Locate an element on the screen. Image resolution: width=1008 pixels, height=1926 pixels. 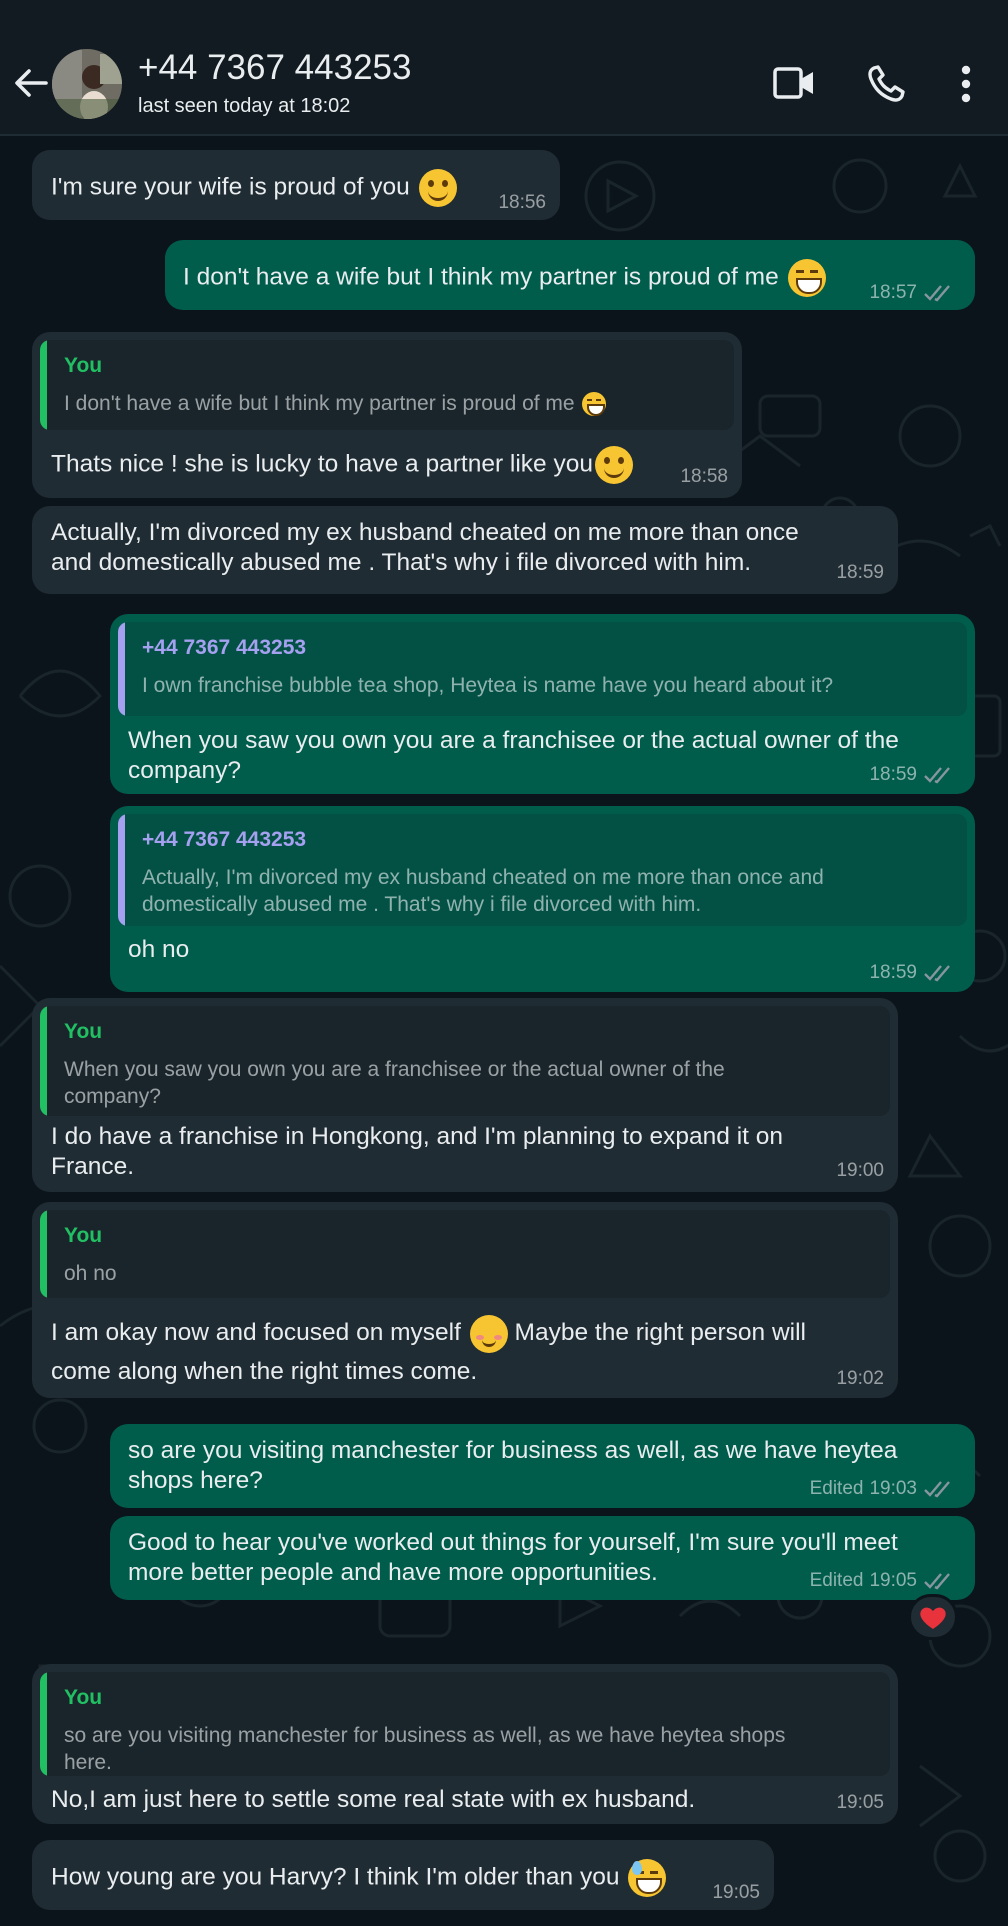
quoted-reply: You oh no is located at coordinates (465, 1254).